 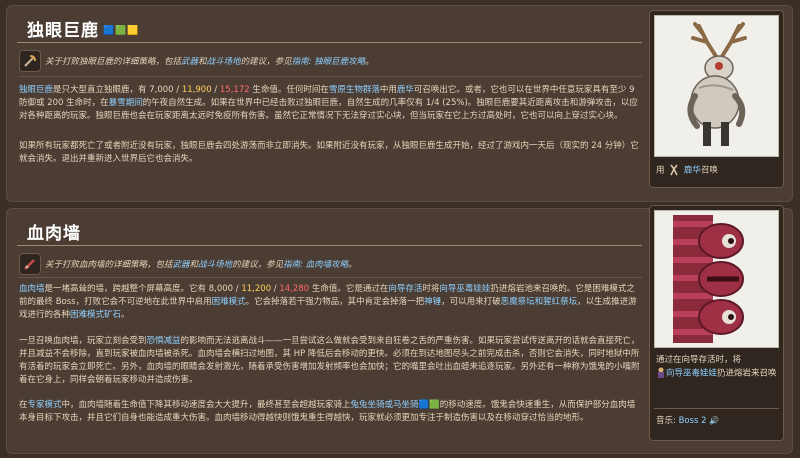 I want to click on wof-guide-text: 关于打败血肉墙的详细策略，包括武器和战斗场地的建议，参见指南: 血肉墙攻略。, so click(x=201, y=265).